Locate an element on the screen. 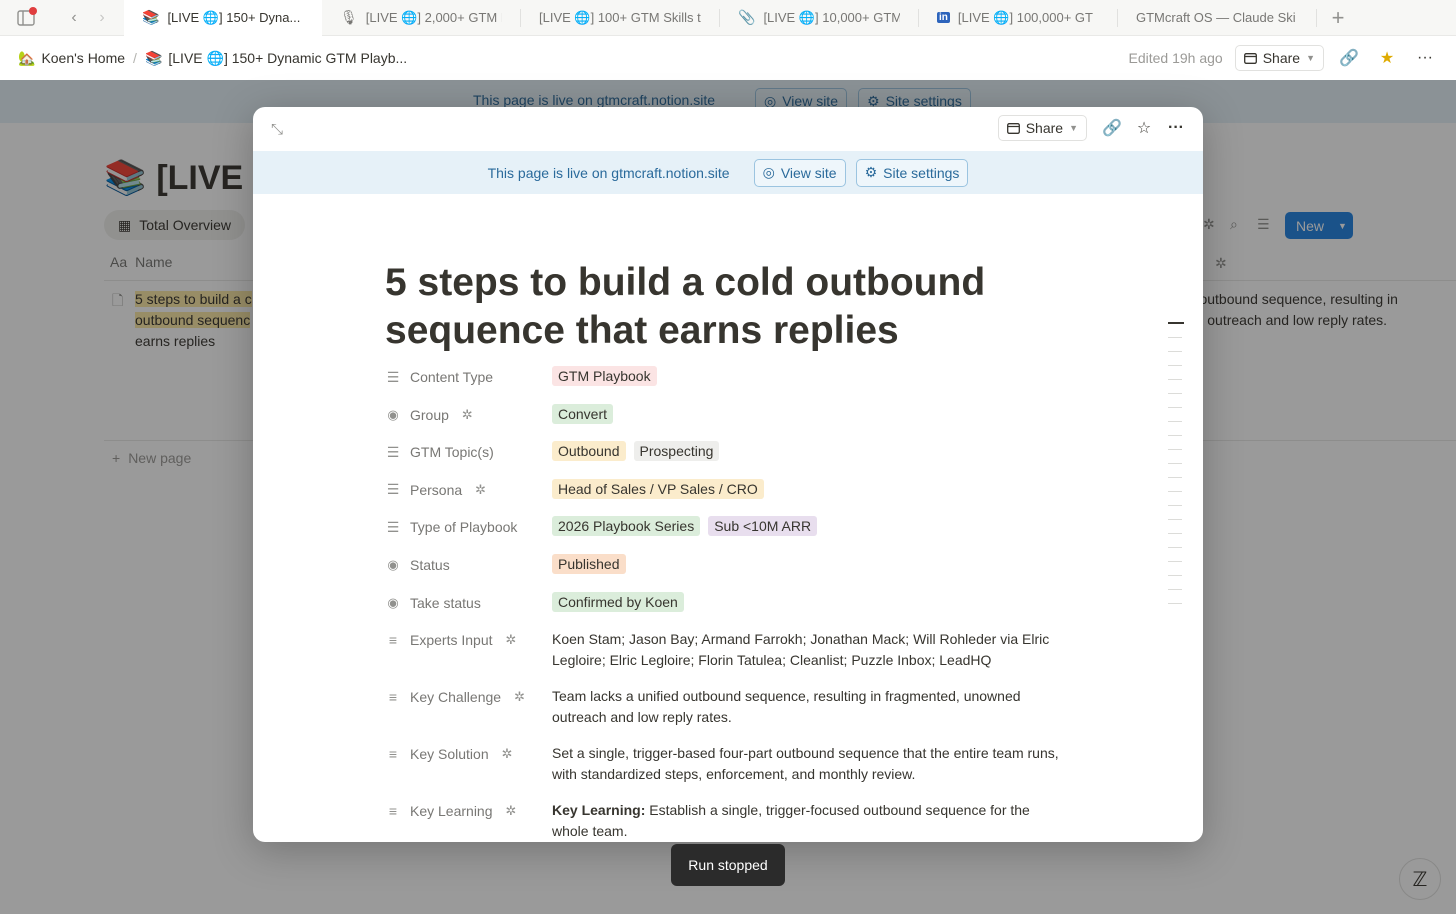  site-settings-label: Site settings is located at coordinates (921, 172).